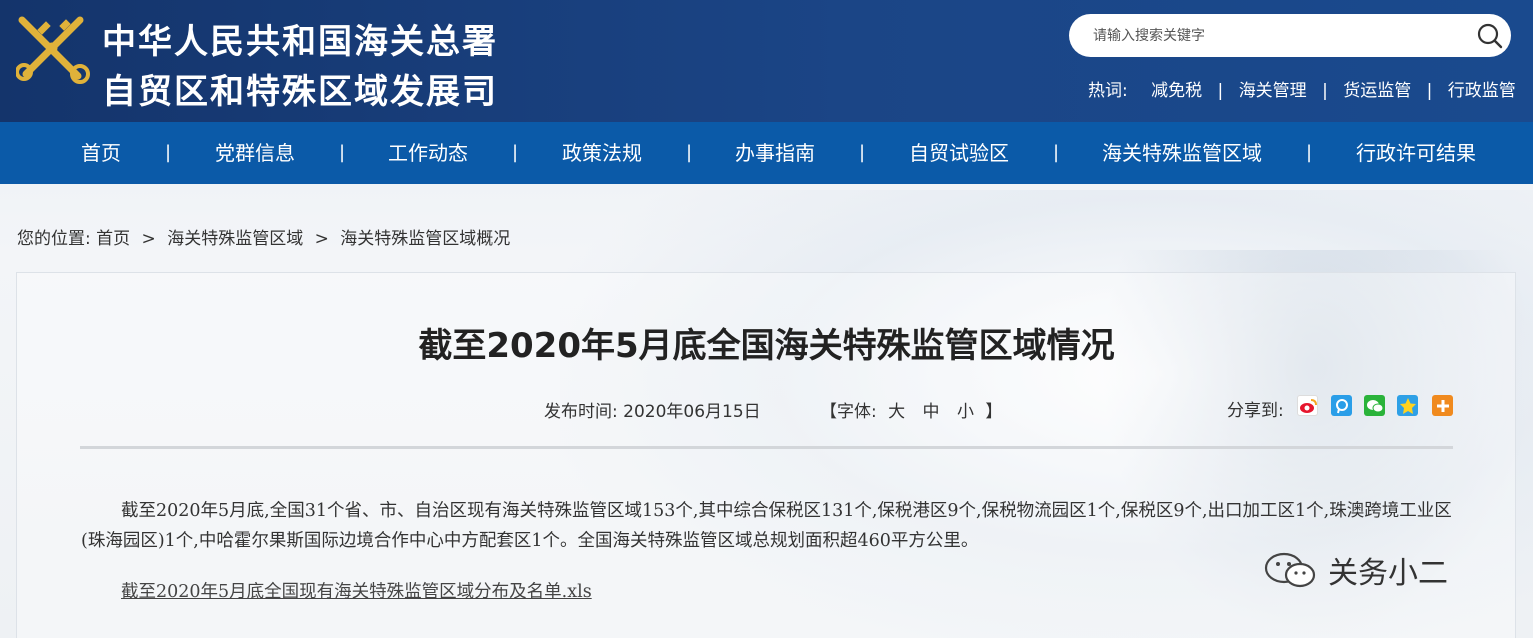 This screenshot has height=638, width=1533. Describe the element at coordinates (1377, 88) in the screenshot. I see `hotword-link: 货运监管` at that location.